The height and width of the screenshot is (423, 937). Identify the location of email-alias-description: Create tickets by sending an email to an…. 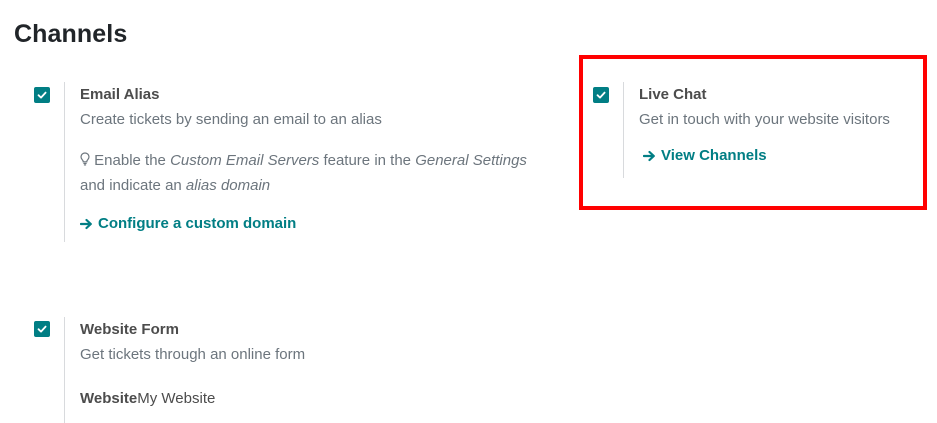
(231, 119).